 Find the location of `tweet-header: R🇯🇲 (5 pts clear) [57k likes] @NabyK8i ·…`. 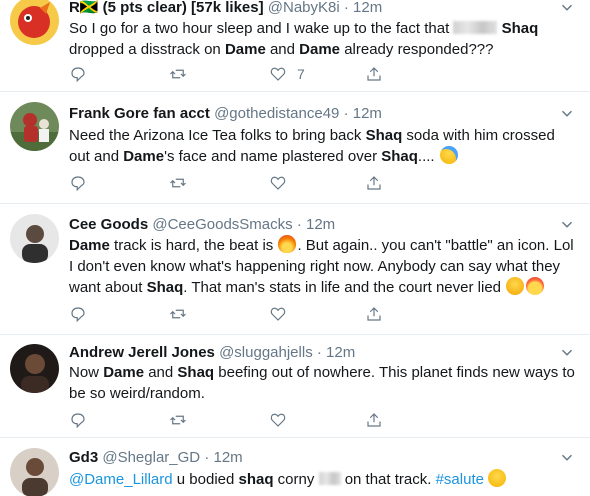

tweet-header: R🇯🇲 (5 pts clear) [57k likes] @NabyK8i ·… is located at coordinates (324, 9).